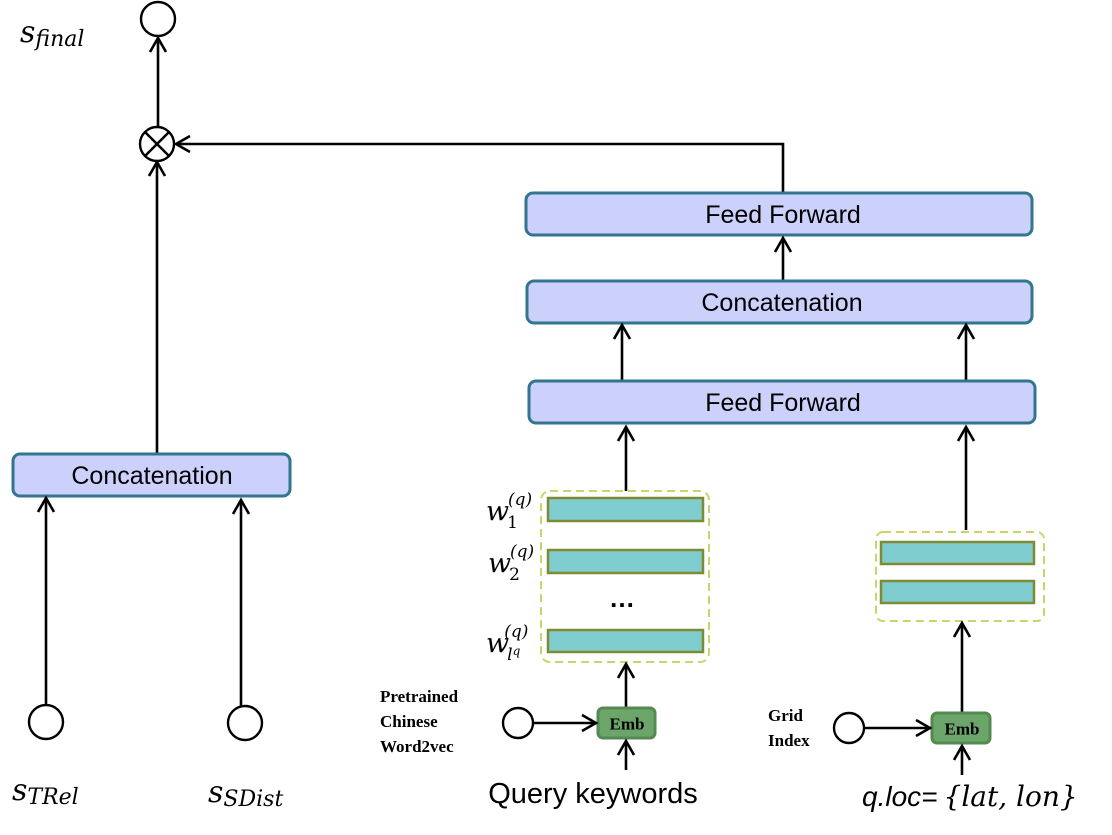 The image size is (1112, 835). What do you see at coordinates (480, 167) in the screenshot?
I see `arrow-feedforward-to-multiply` at bounding box center [480, 167].